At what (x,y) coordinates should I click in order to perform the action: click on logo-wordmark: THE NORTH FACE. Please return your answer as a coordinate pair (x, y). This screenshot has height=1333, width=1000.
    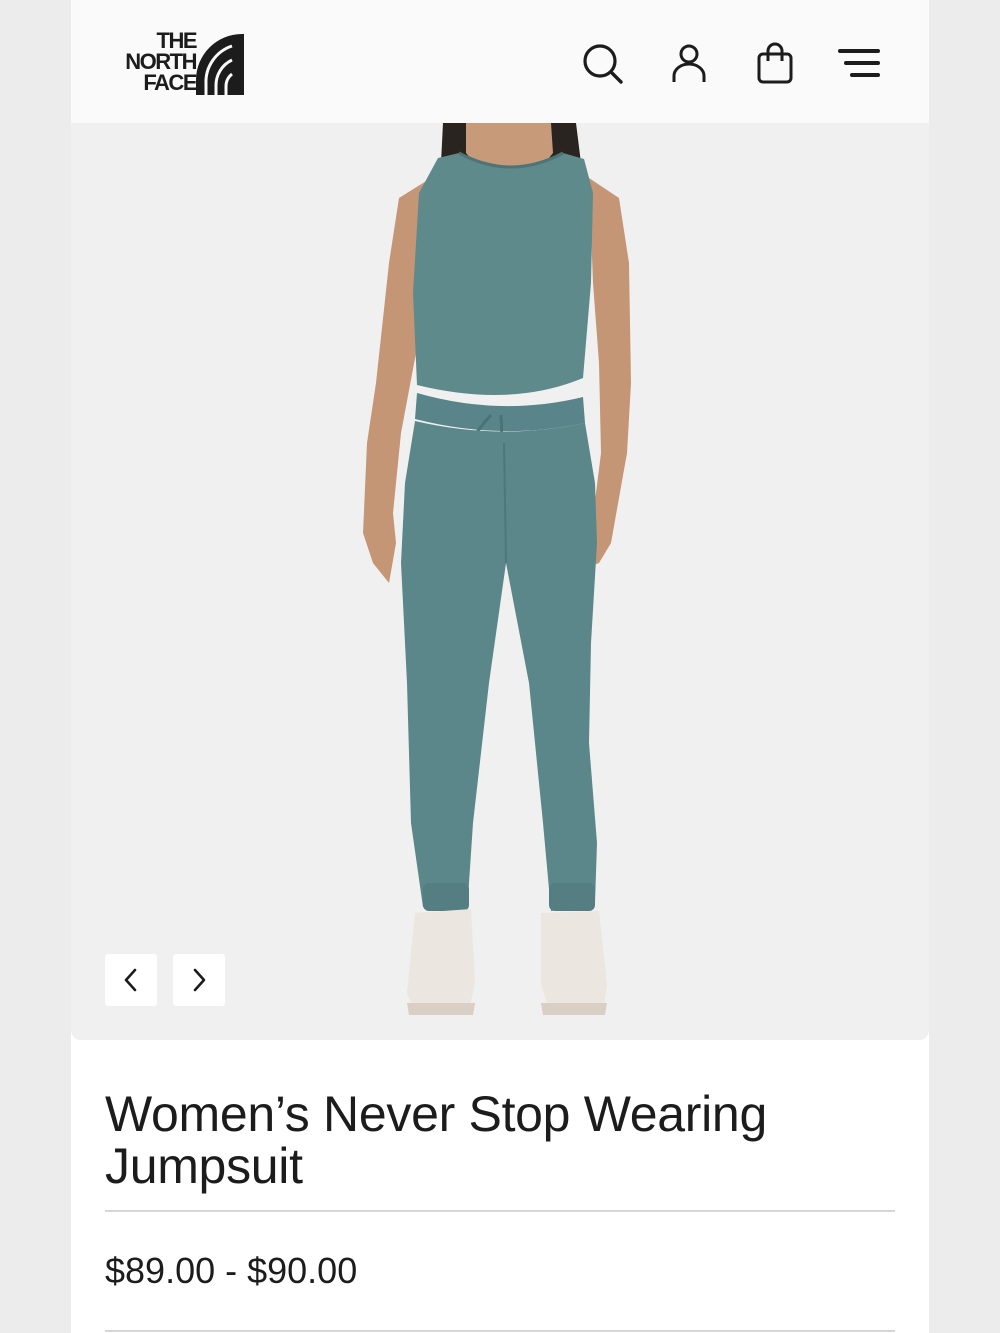
    Looking at the image, I should click on (161, 61).